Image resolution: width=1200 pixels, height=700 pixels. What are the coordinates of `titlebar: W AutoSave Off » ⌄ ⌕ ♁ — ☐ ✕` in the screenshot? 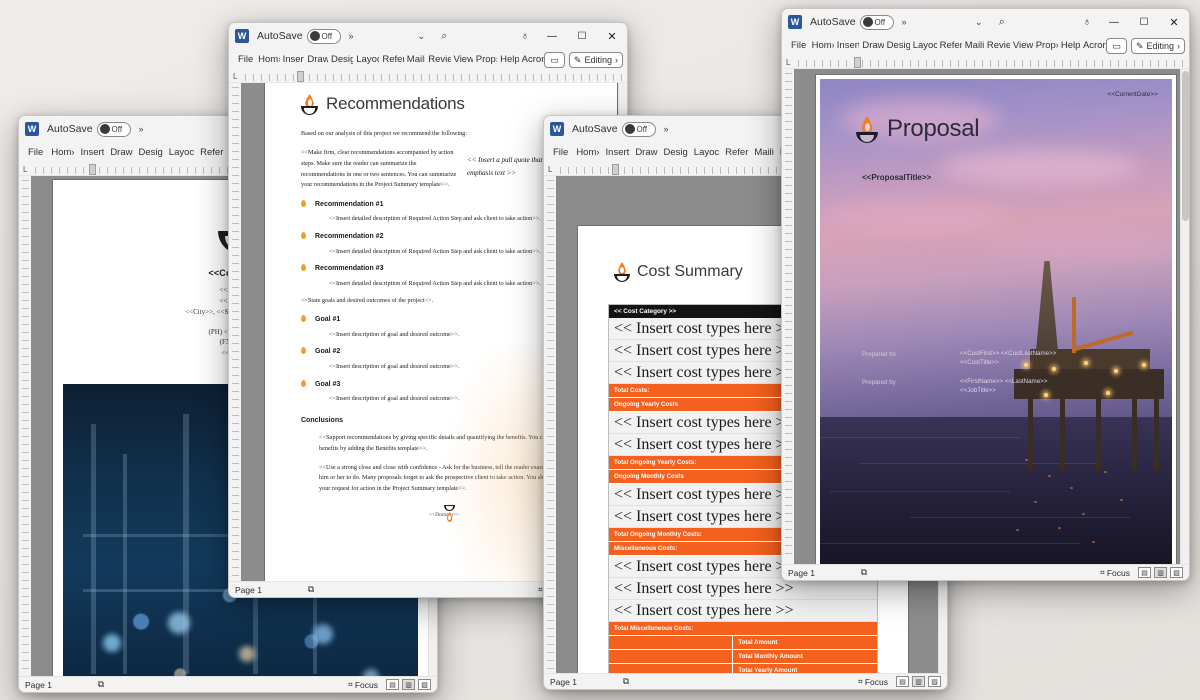 It's located at (985, 22).